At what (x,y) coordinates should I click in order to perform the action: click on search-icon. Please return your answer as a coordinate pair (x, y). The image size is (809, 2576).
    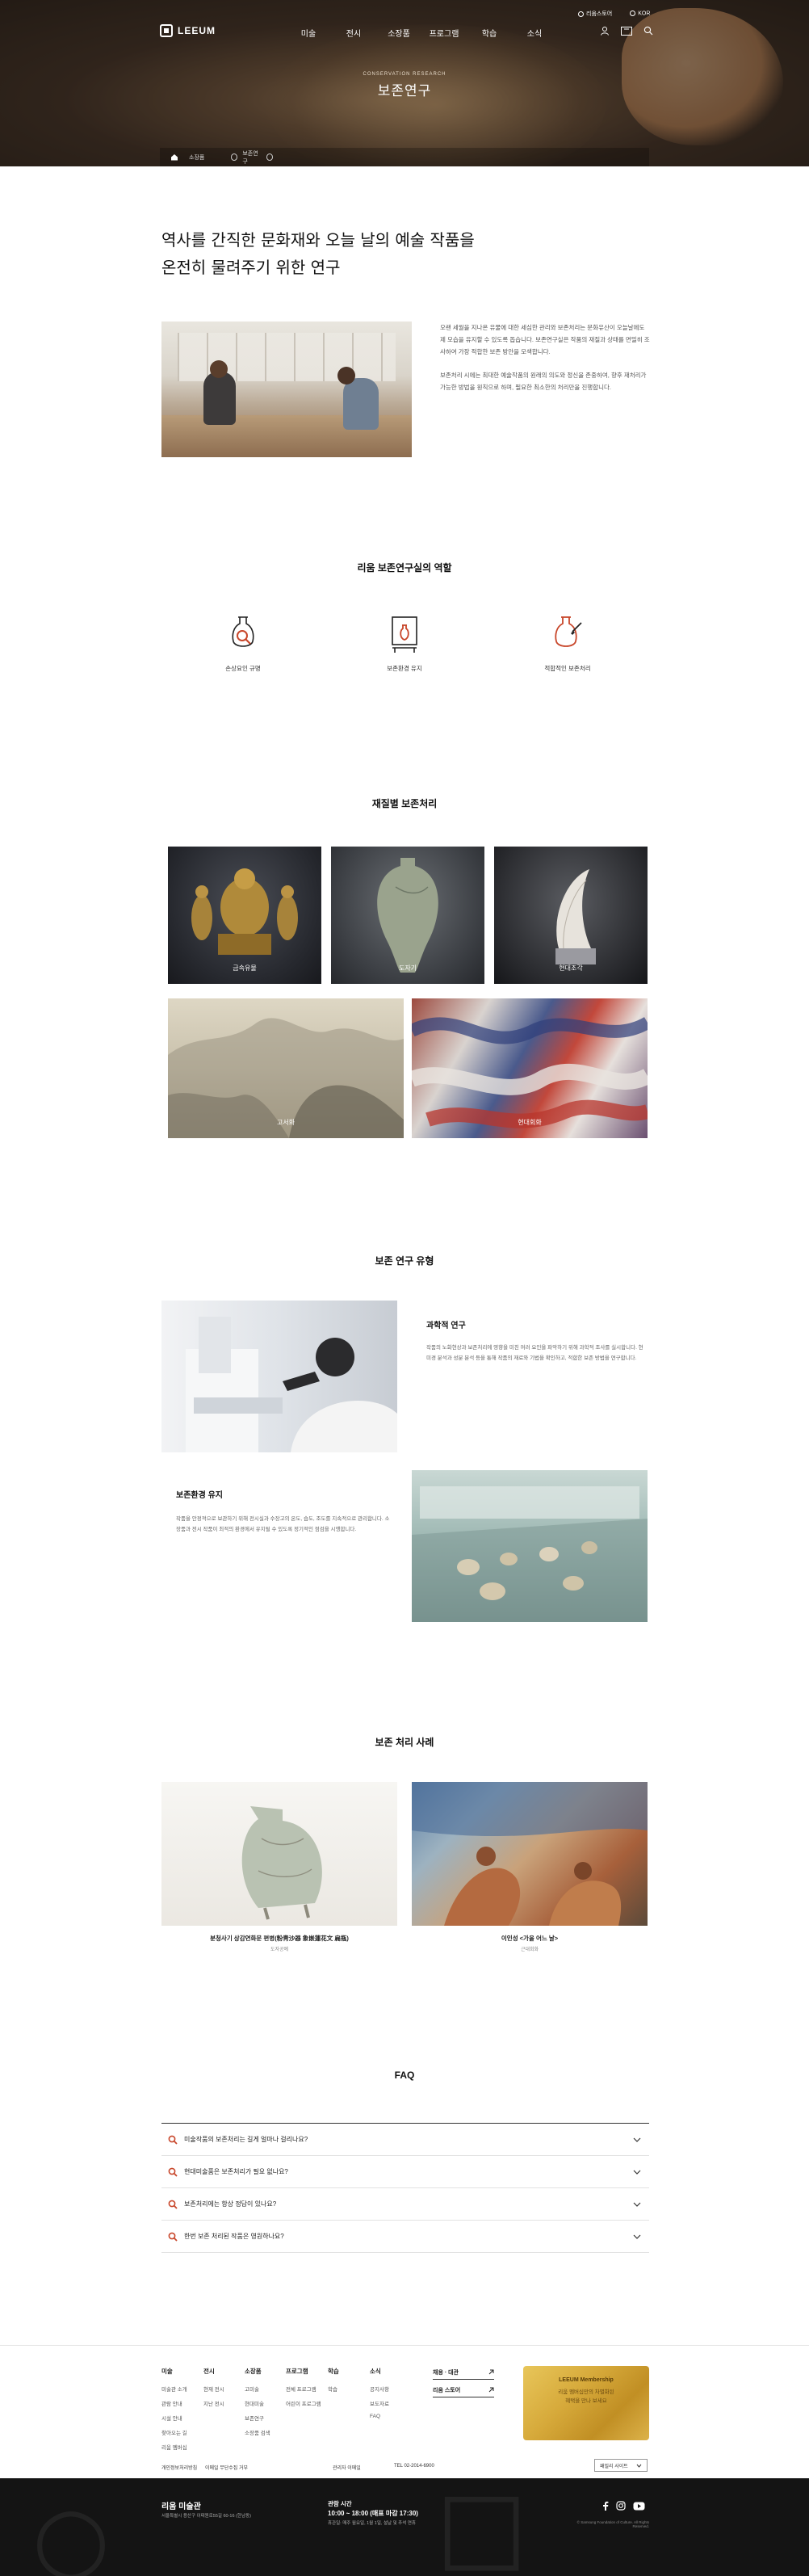
    Looking at the image, I should click on (648, 31).